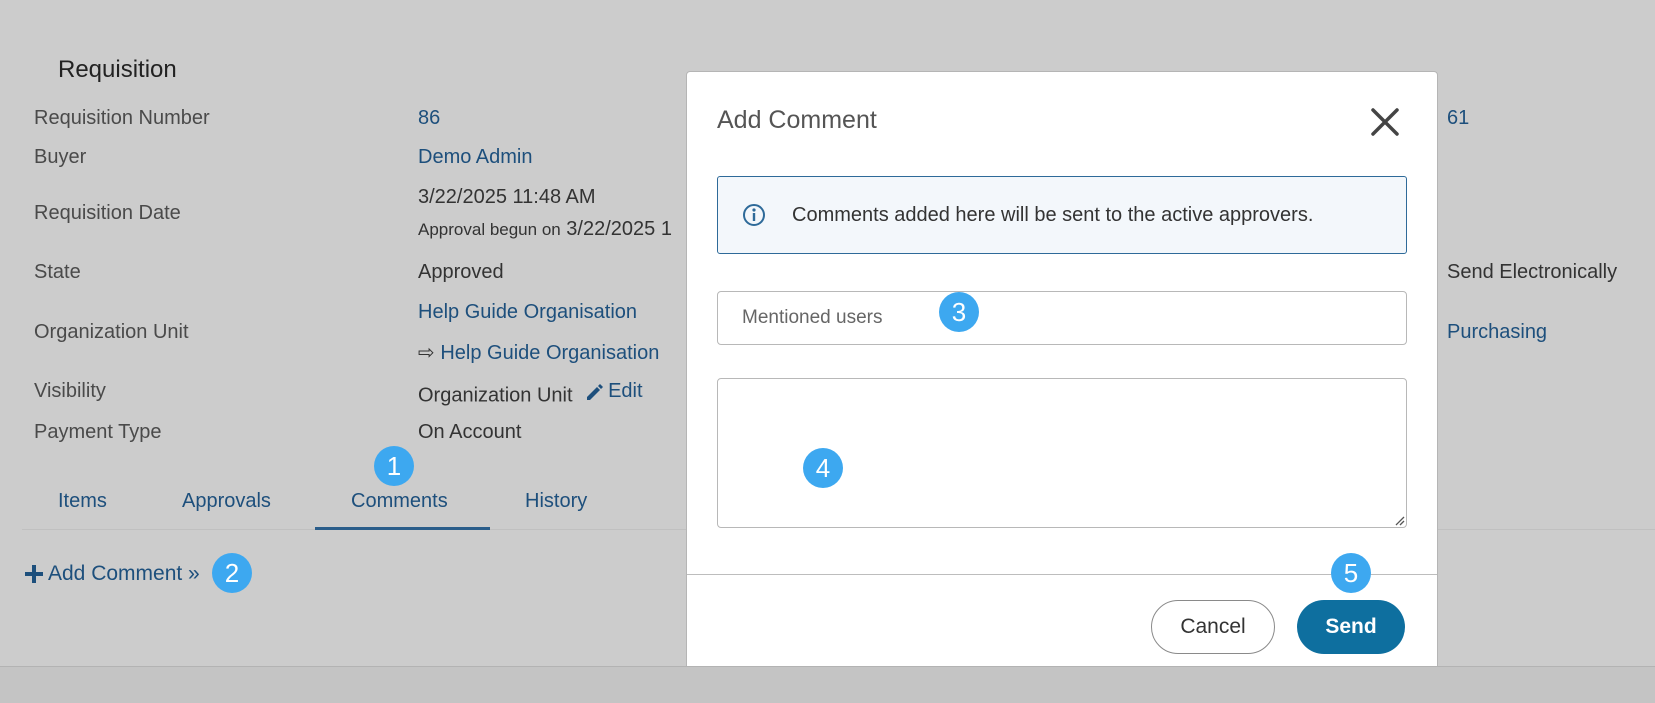 Image resolution: width=1655 pixels, height=703 pixels. I want to click on visibility-value-line: Organization Unit Edit, so click(530, 394).